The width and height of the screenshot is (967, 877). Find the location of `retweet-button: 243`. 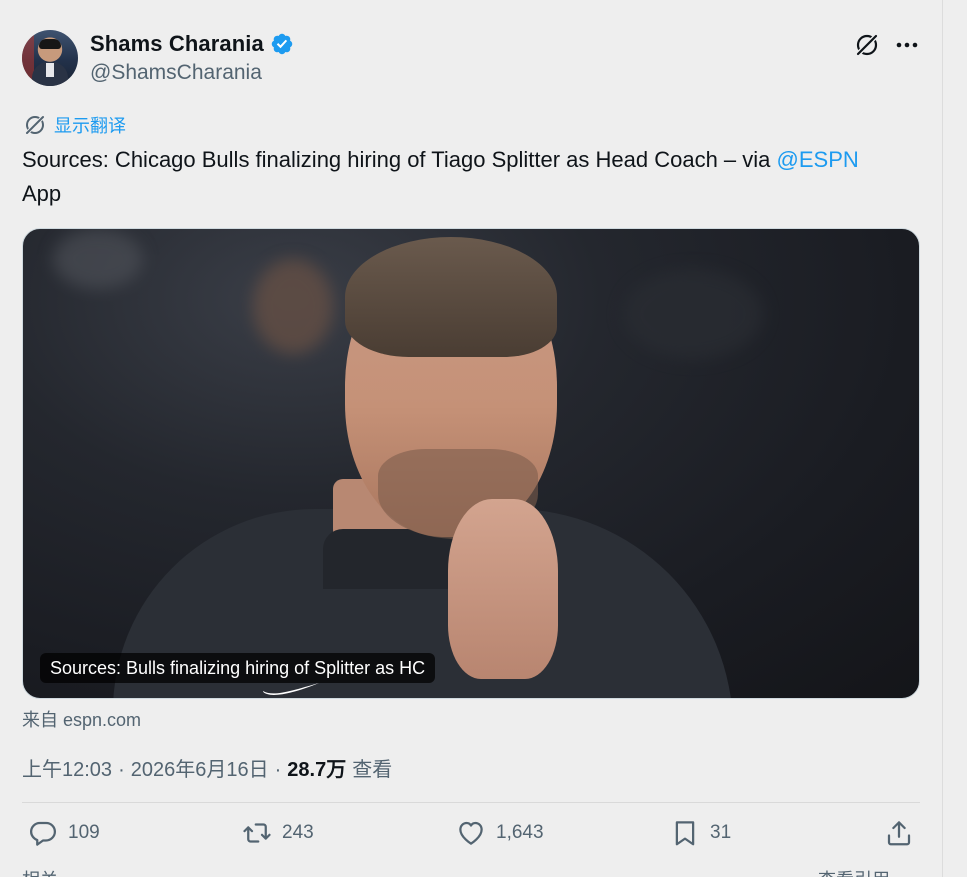

retweet-button: 243 is located at coordinates (278, 833).